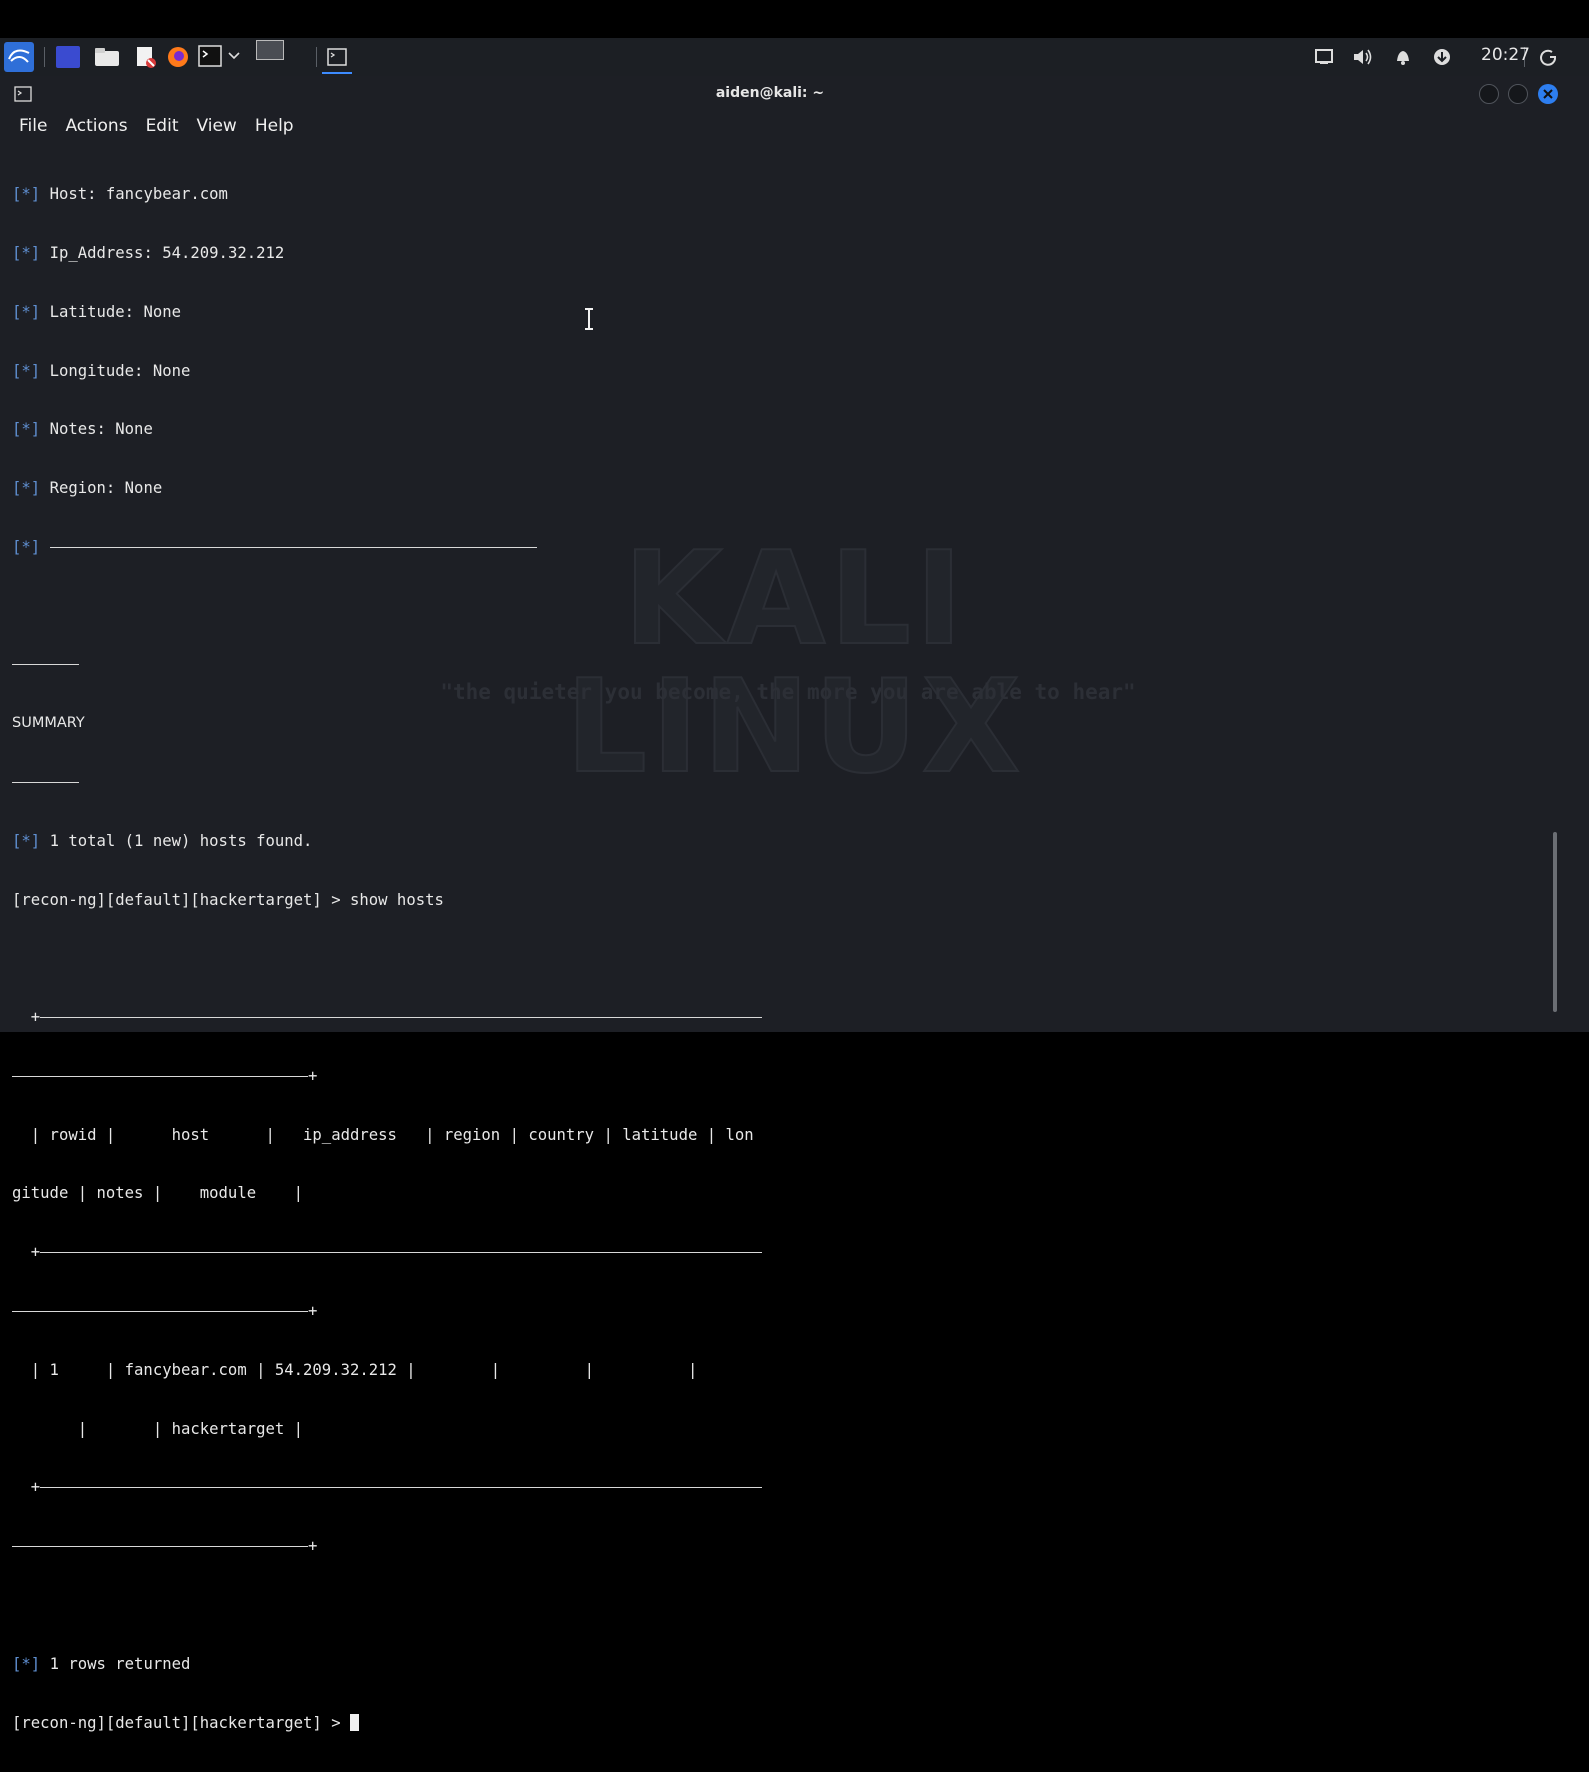  Describe the element at coordinates (101, 370) in the screenshot. I see `output-line: [*] Longitude: None` at that location.